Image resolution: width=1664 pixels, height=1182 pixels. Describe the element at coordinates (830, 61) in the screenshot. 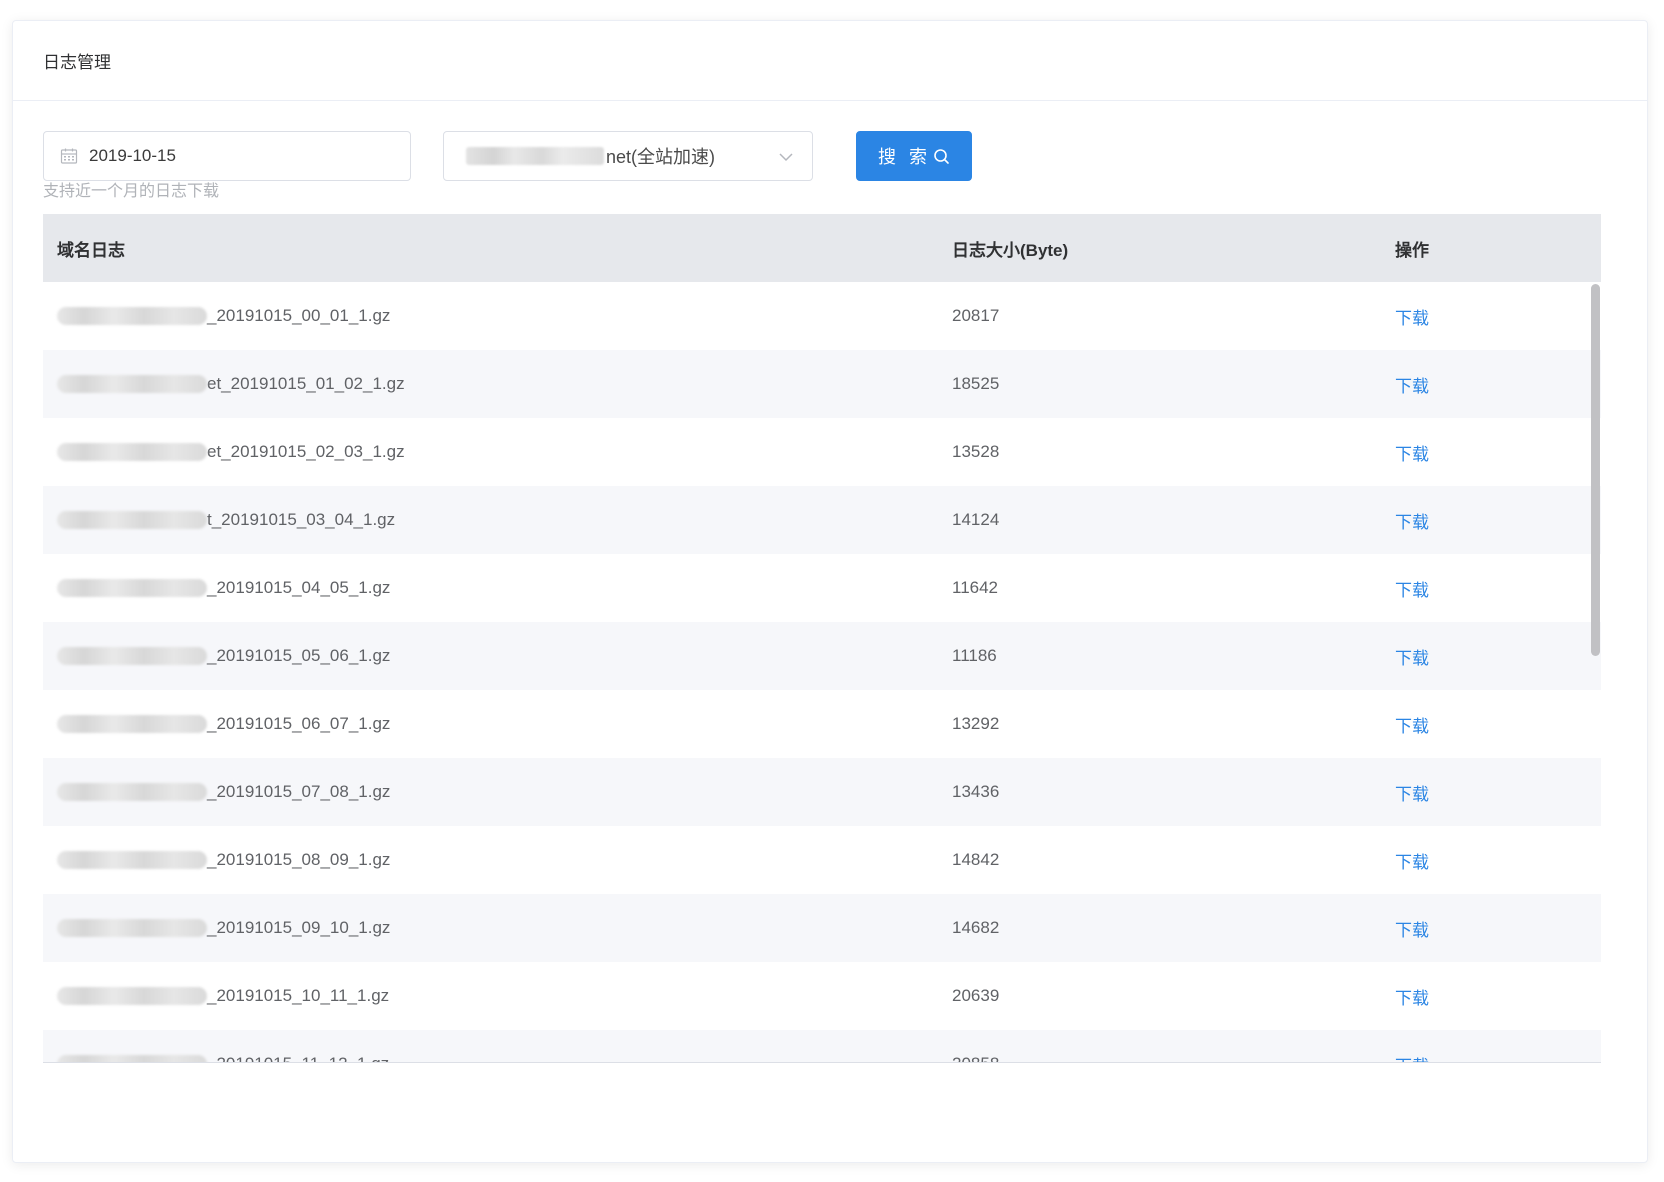

I see `card-header: 日志管理` at that location.